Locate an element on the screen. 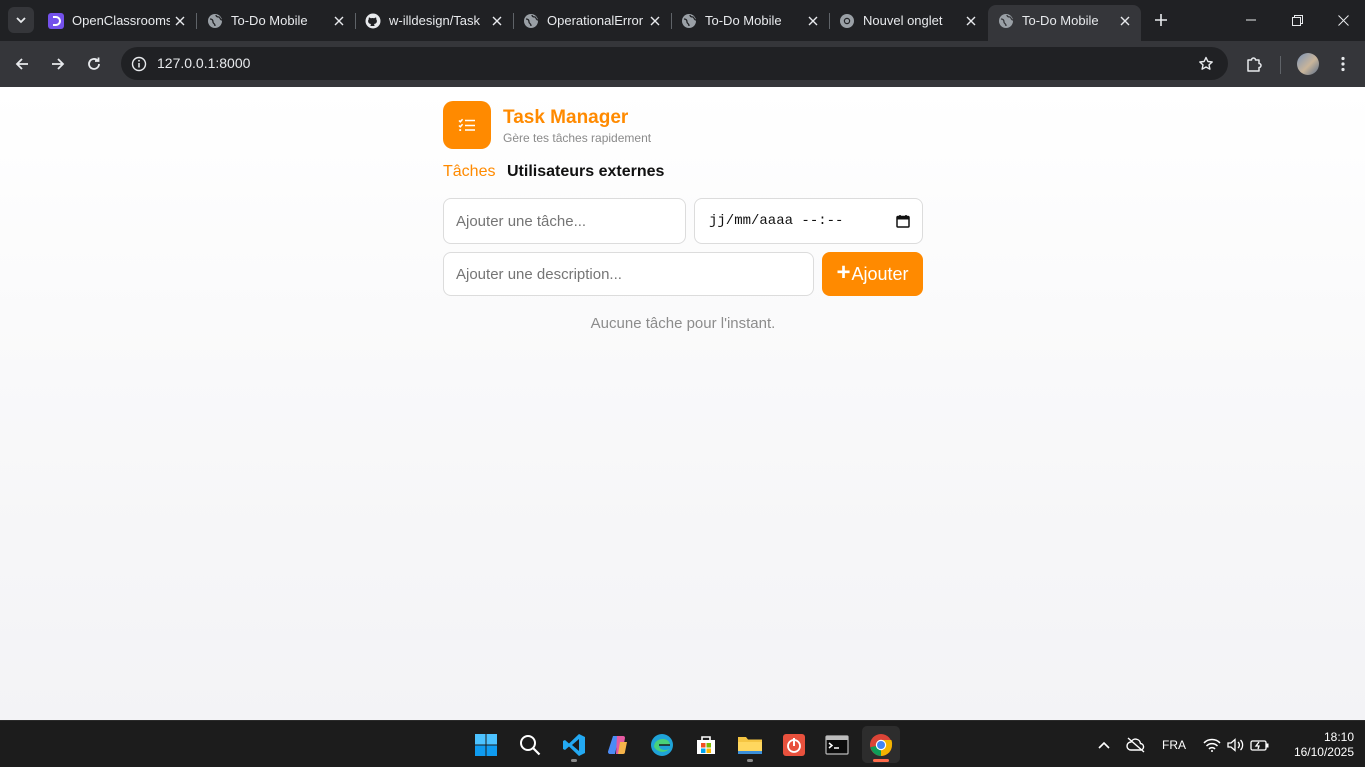 This screenshot has height=767, width=1365. task-title-input is located at coordinates (564, 221).